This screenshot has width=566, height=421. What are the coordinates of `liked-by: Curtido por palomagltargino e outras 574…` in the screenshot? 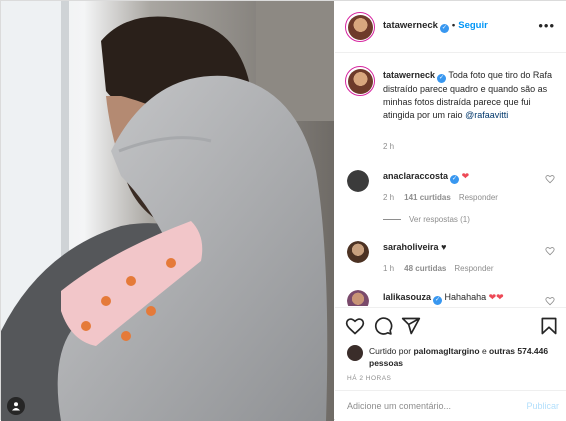 It's located at (459, 357).